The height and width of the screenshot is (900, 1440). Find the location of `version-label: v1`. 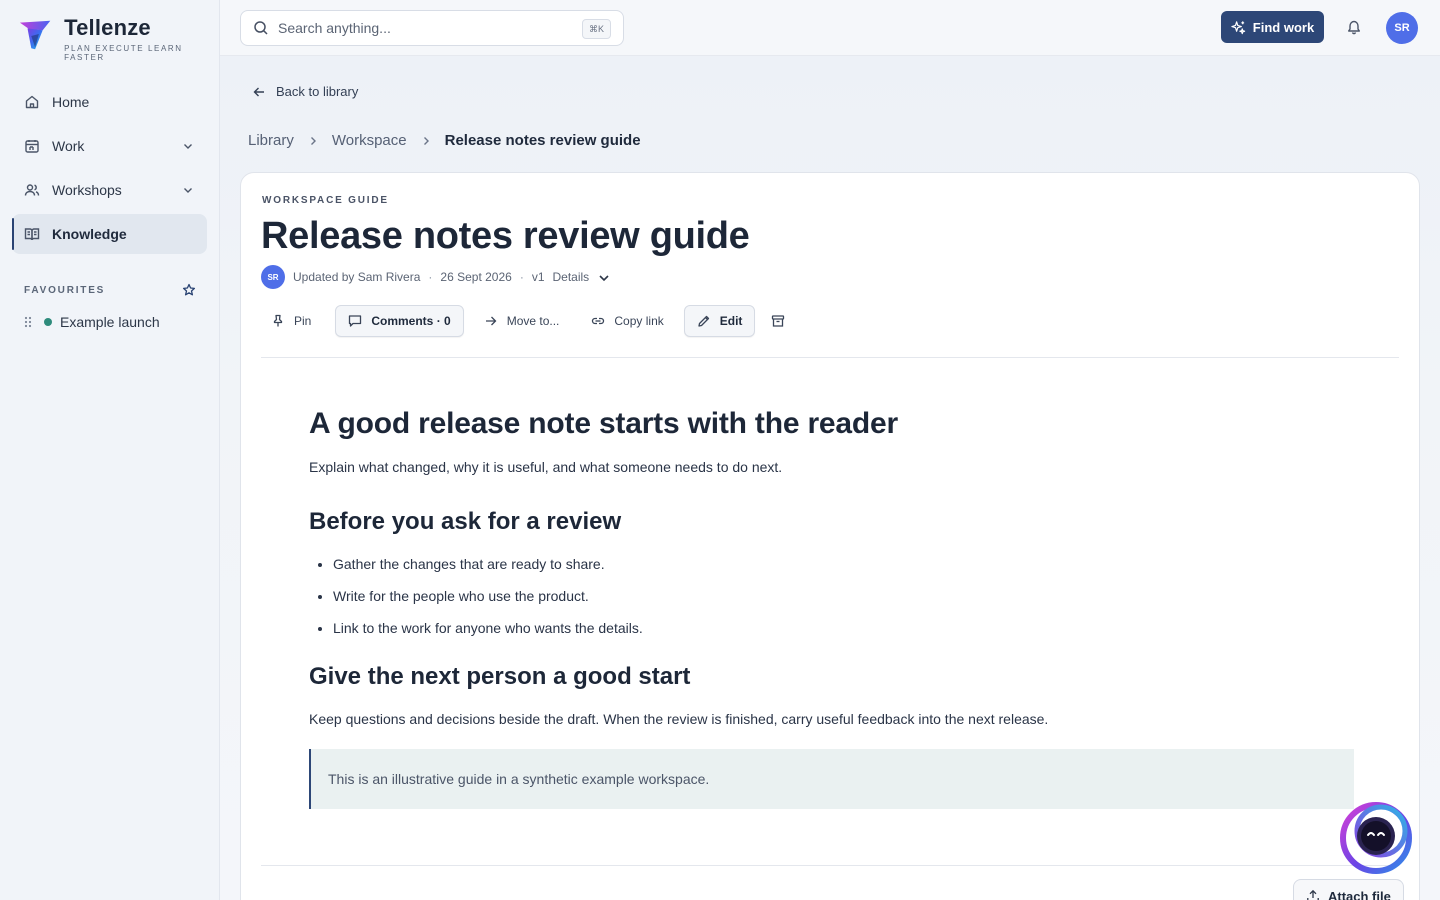

version-label: v1 is located at coordinates (538, 277).